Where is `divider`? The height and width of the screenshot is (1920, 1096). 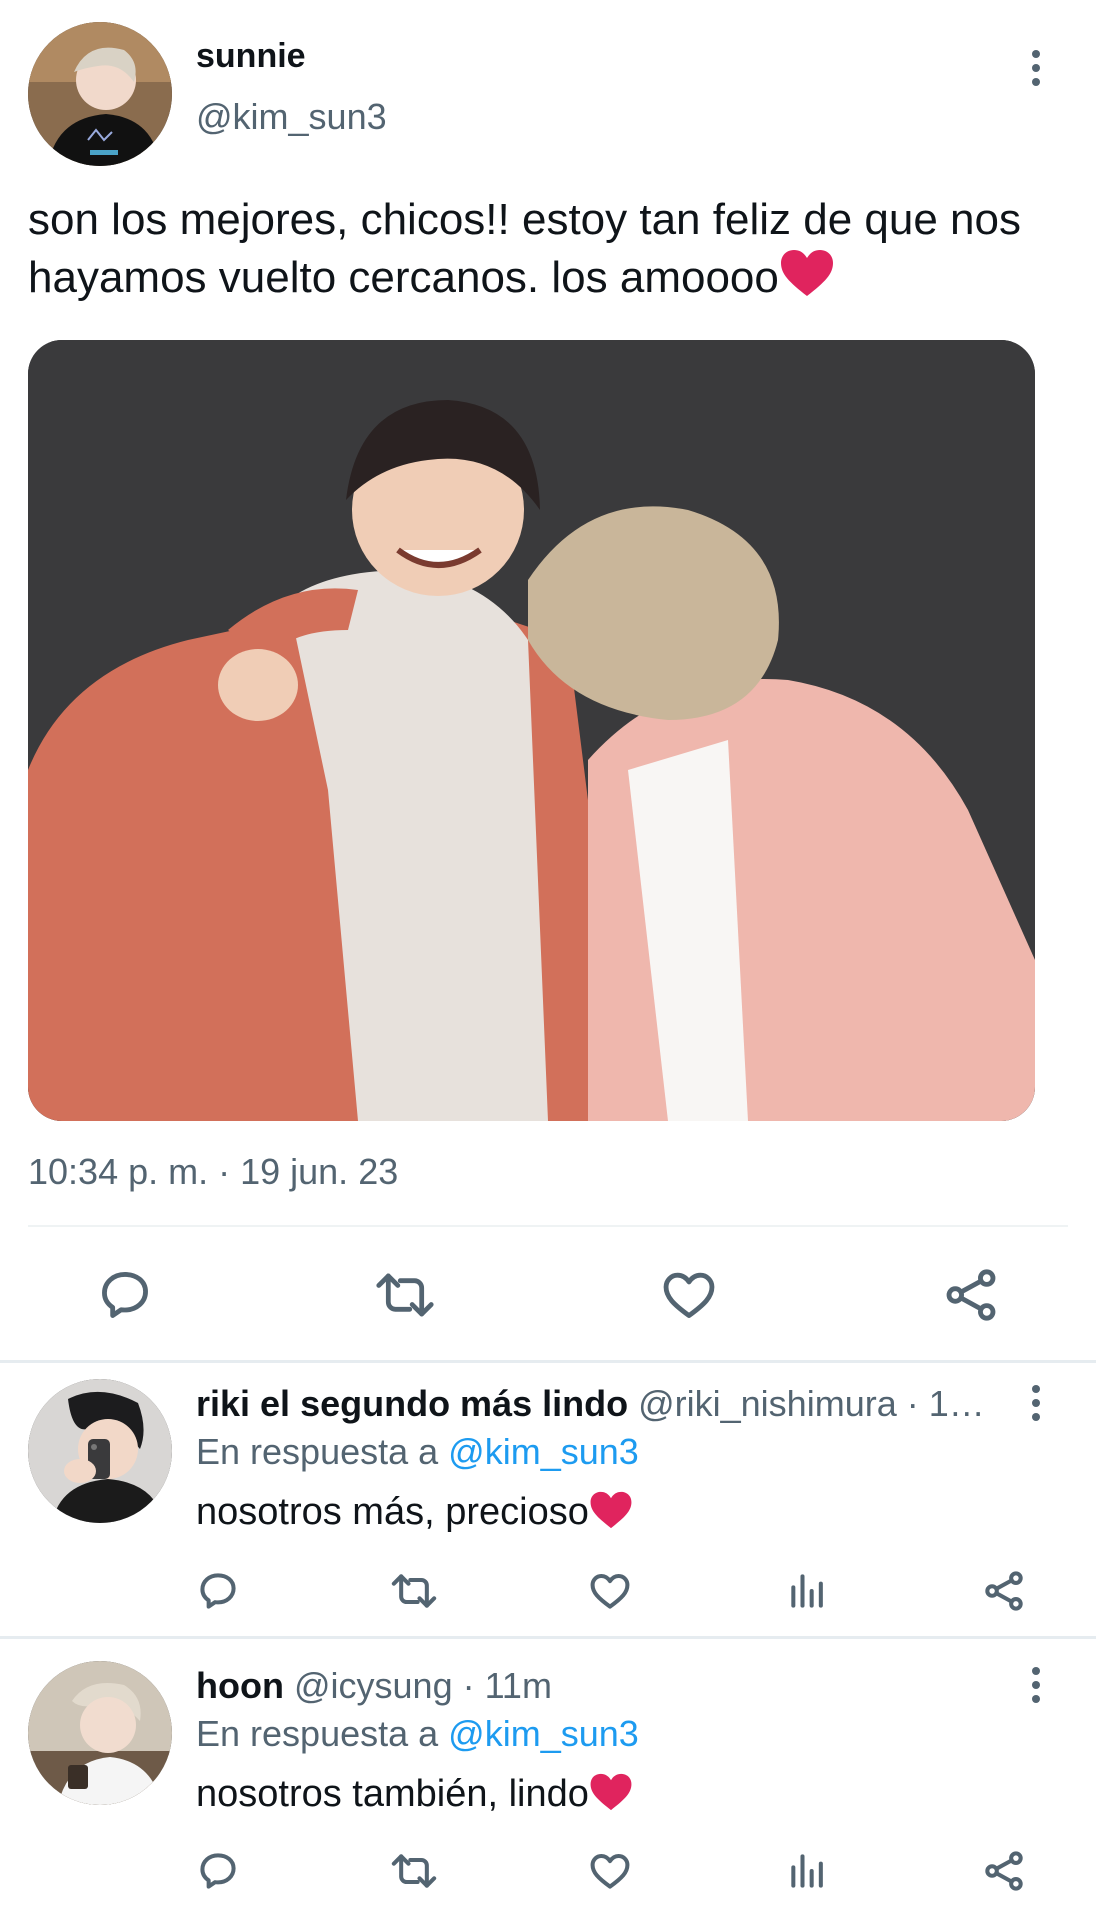
divider is located at coordinates (548, 1226).